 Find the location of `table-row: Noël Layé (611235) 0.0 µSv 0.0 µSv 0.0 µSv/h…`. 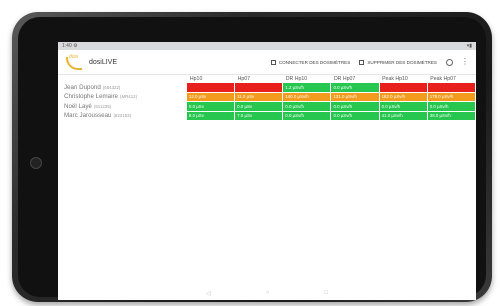

table-row: Noël Layé (611235) 0.0 µSv 0.0 µSv 0.0 µSv/h… is located at coordinates (270, 106).